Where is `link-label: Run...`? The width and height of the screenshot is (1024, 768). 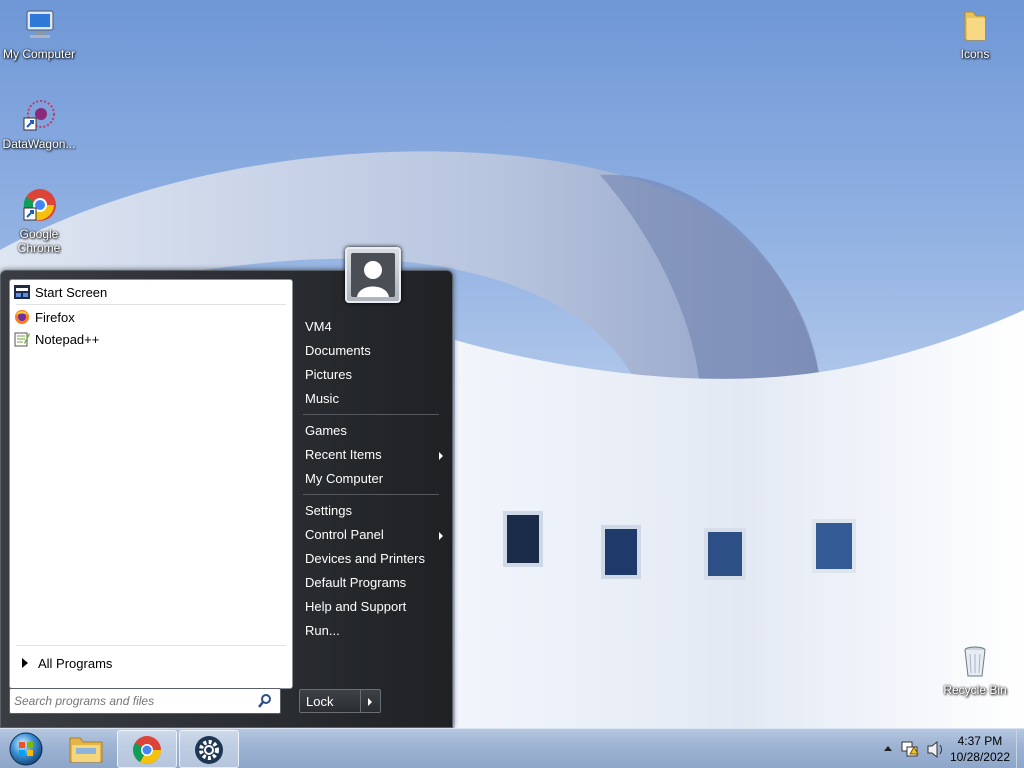
link-label: Run... is located at coordinates (322, 630).